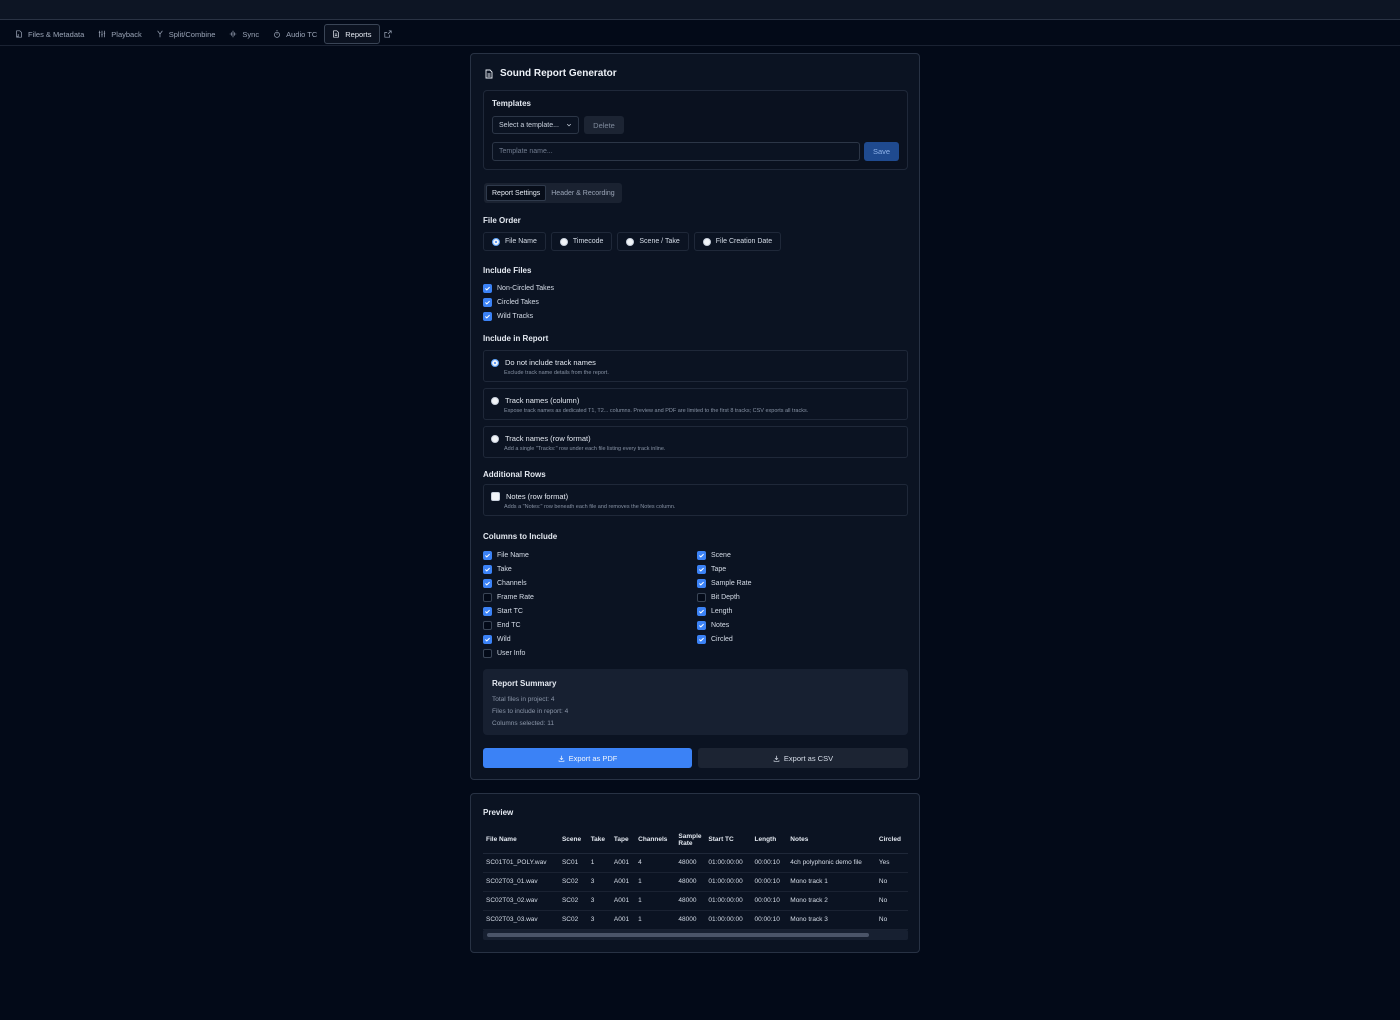 Image resolution: width=1400 pixels, height=1020 pixels. What do you see at coordinates (802, 583) in the screenshot?
I see `column-option: Sample Rate` at bounding box center [802, 583].